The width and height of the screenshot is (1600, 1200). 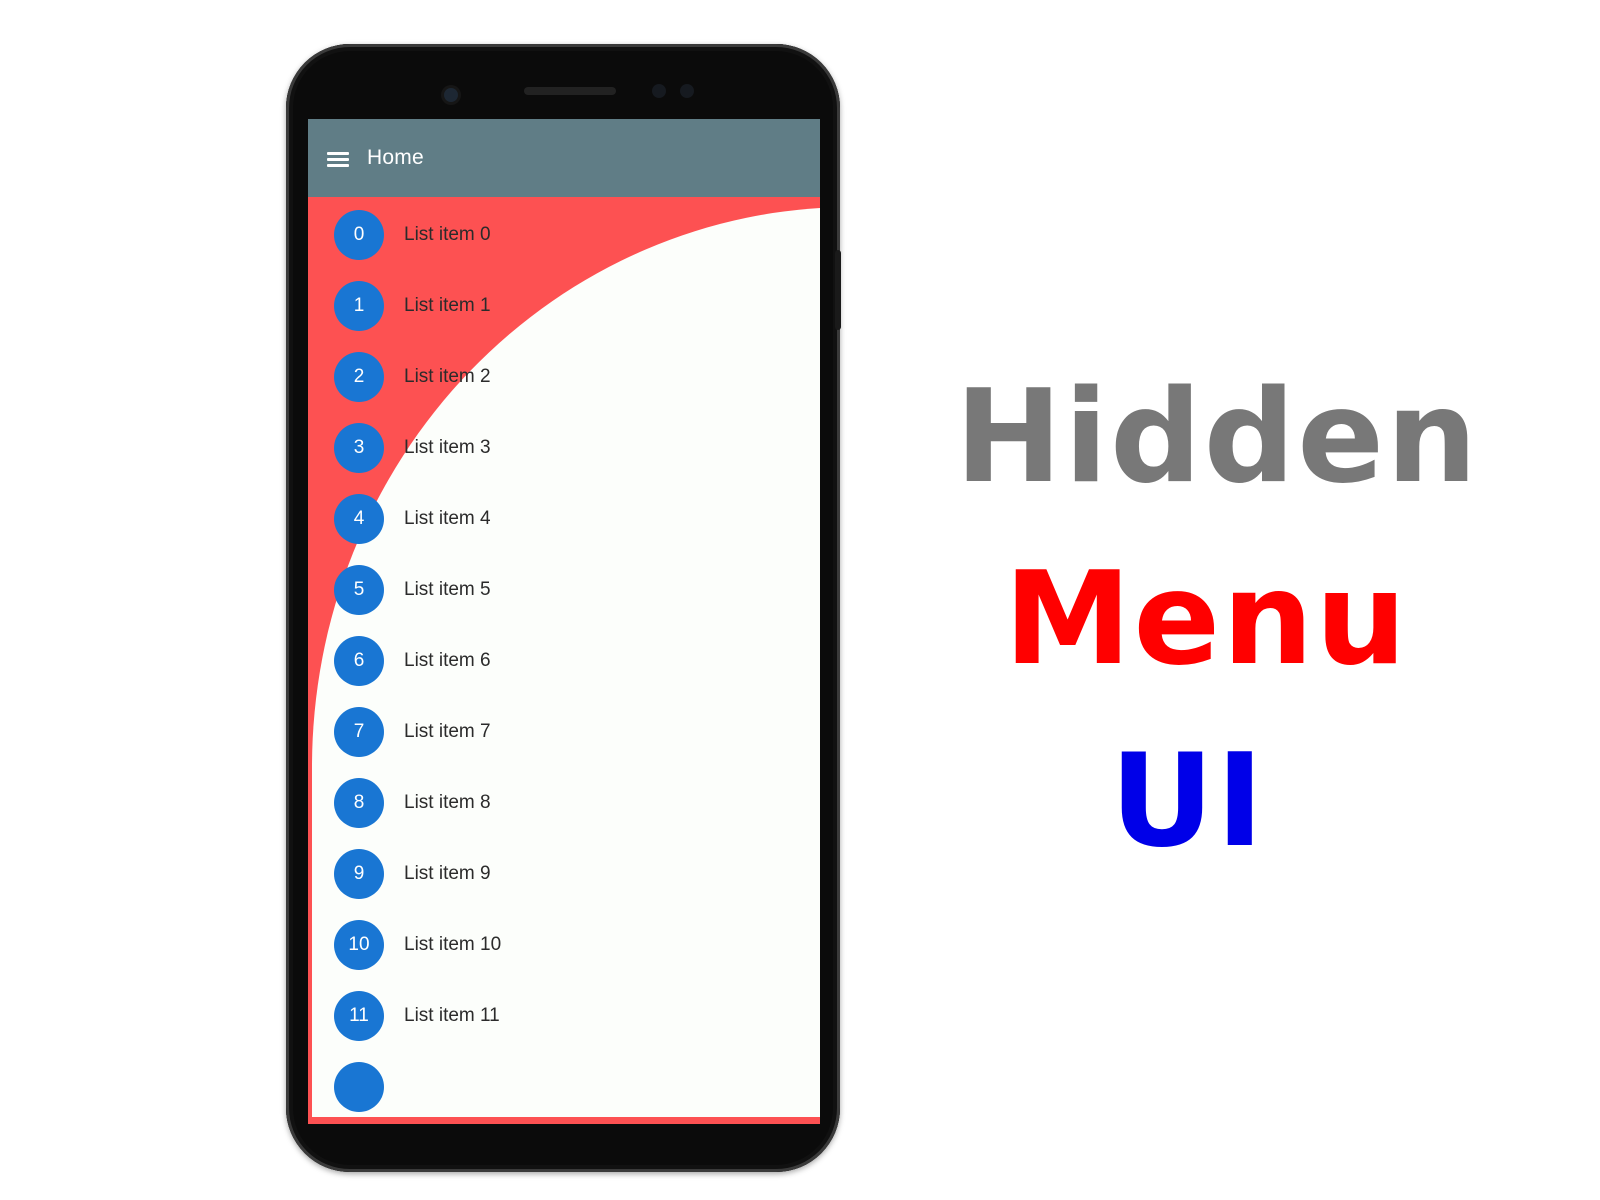 I want to click on list-item: 5 List item 5, so click(x=564, y=590).